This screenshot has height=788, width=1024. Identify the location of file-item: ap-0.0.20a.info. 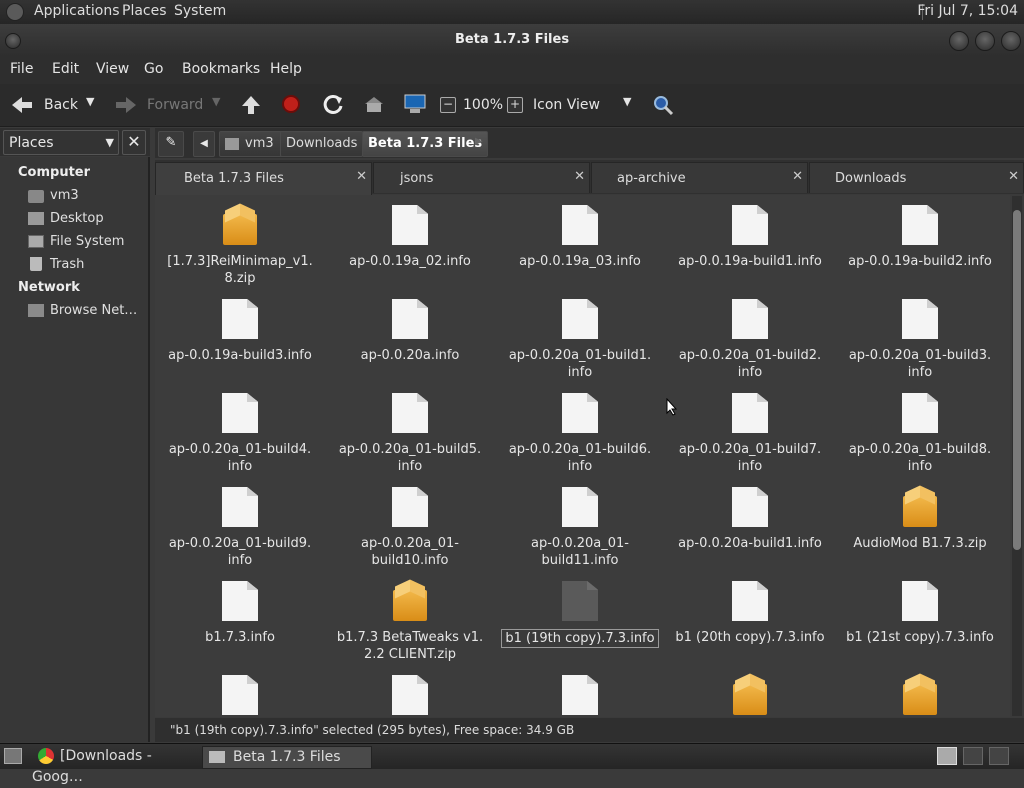
(410, 326).